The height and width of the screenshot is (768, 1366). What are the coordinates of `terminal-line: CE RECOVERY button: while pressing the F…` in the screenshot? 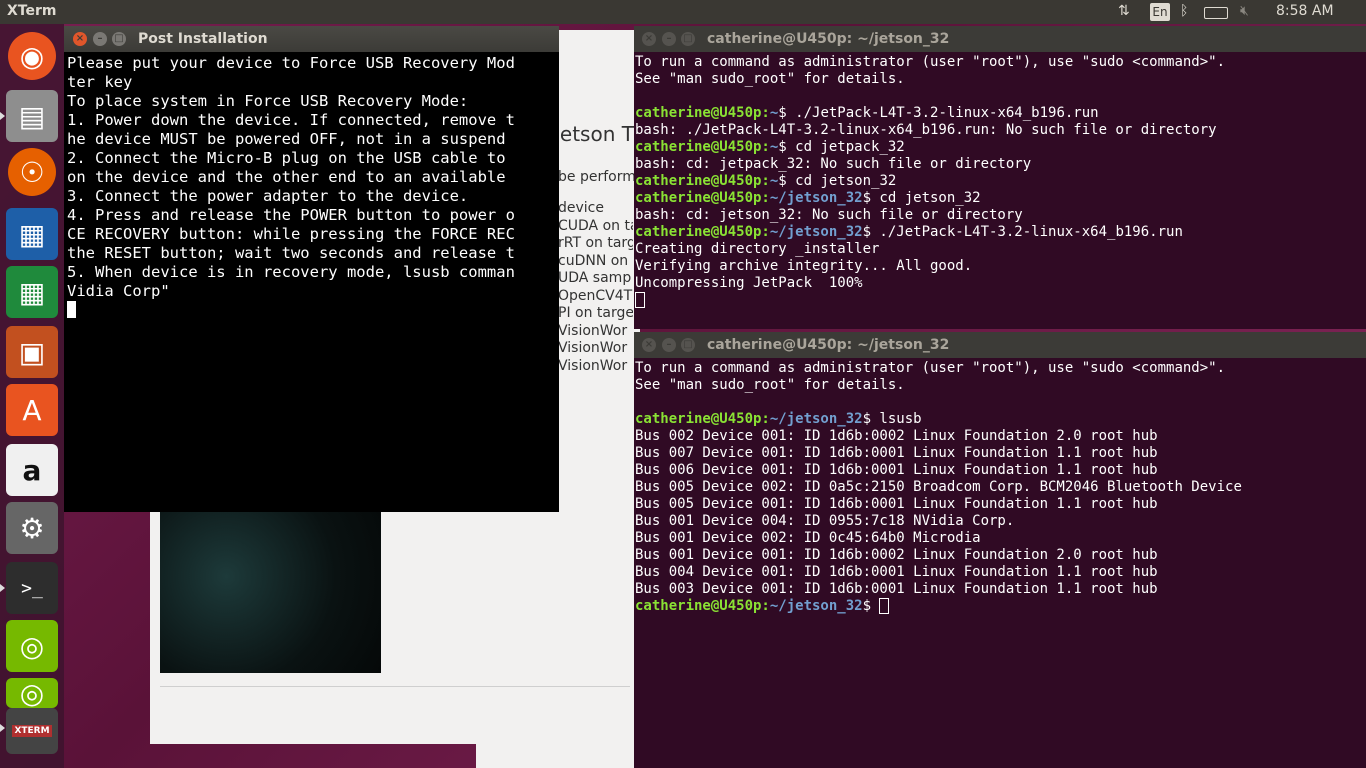 It's located at (291, 234).